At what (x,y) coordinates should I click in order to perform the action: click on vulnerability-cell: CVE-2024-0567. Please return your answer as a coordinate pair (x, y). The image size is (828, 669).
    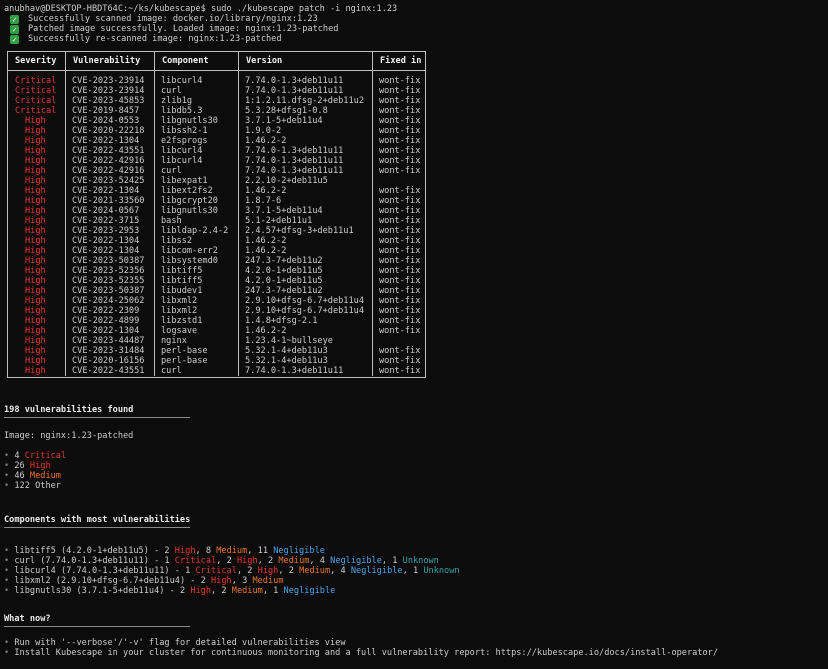
    Looking at the image, I should click on (110, 211).